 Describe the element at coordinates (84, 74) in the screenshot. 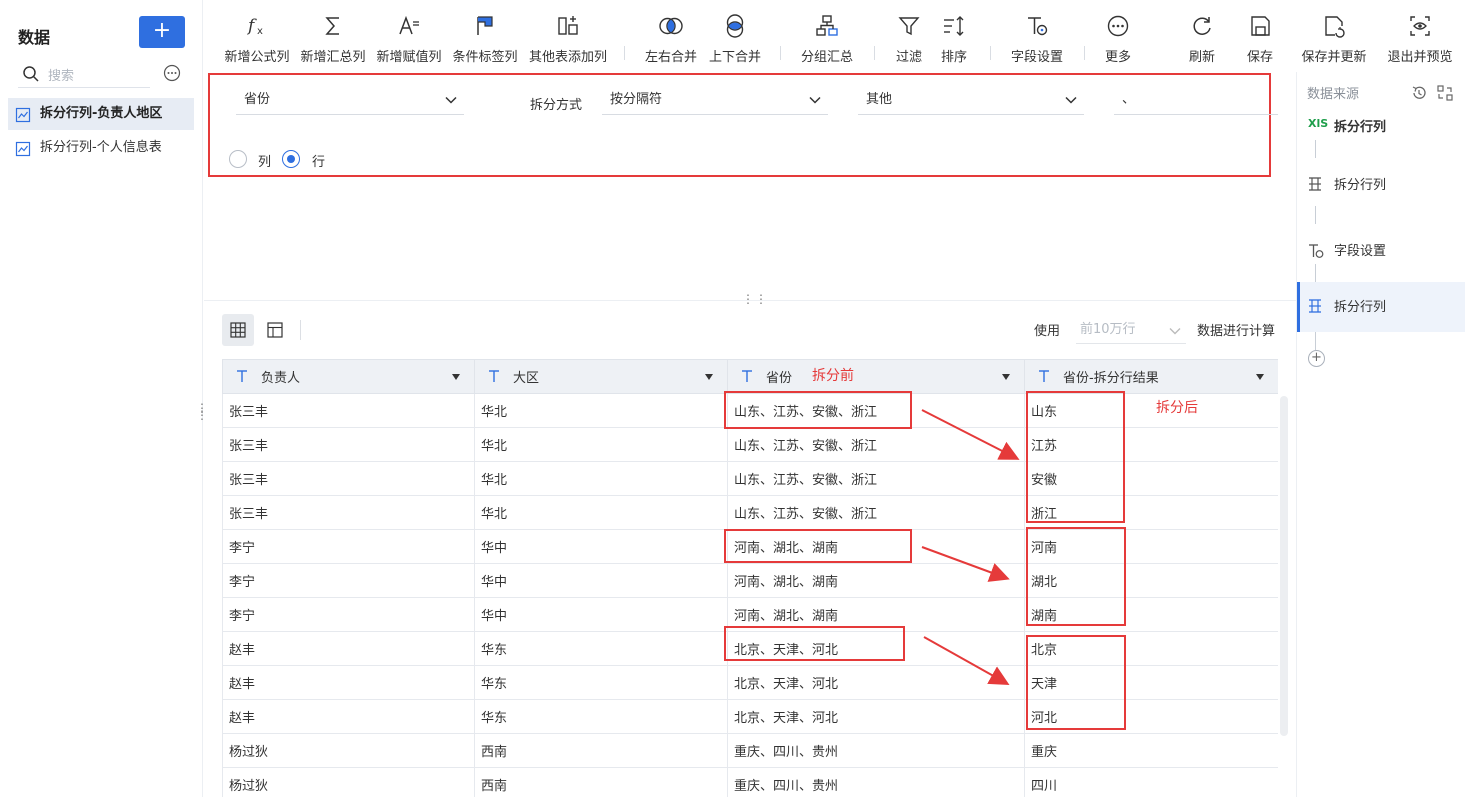

I see `search-input: 搜索` at that location.